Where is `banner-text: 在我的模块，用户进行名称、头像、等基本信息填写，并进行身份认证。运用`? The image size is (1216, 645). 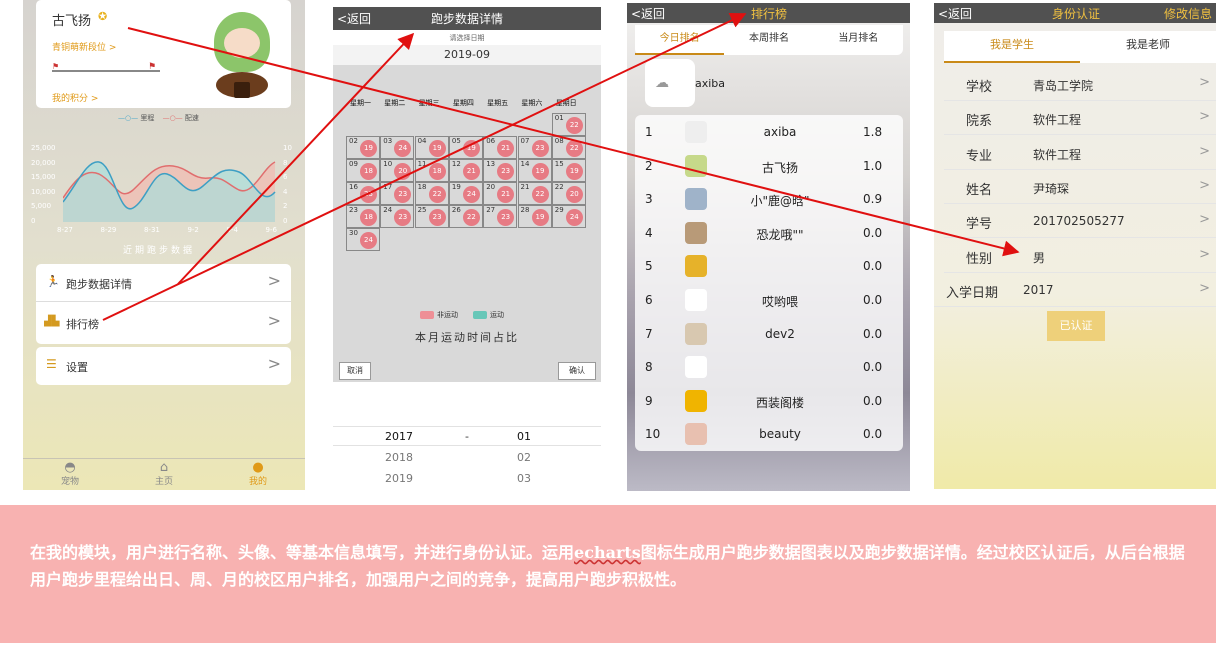
banner-text: 在我的模块，用户进行名称、头像、等基本信息填写，并进行身份认证。运用 is located at coordinates (302, 552).